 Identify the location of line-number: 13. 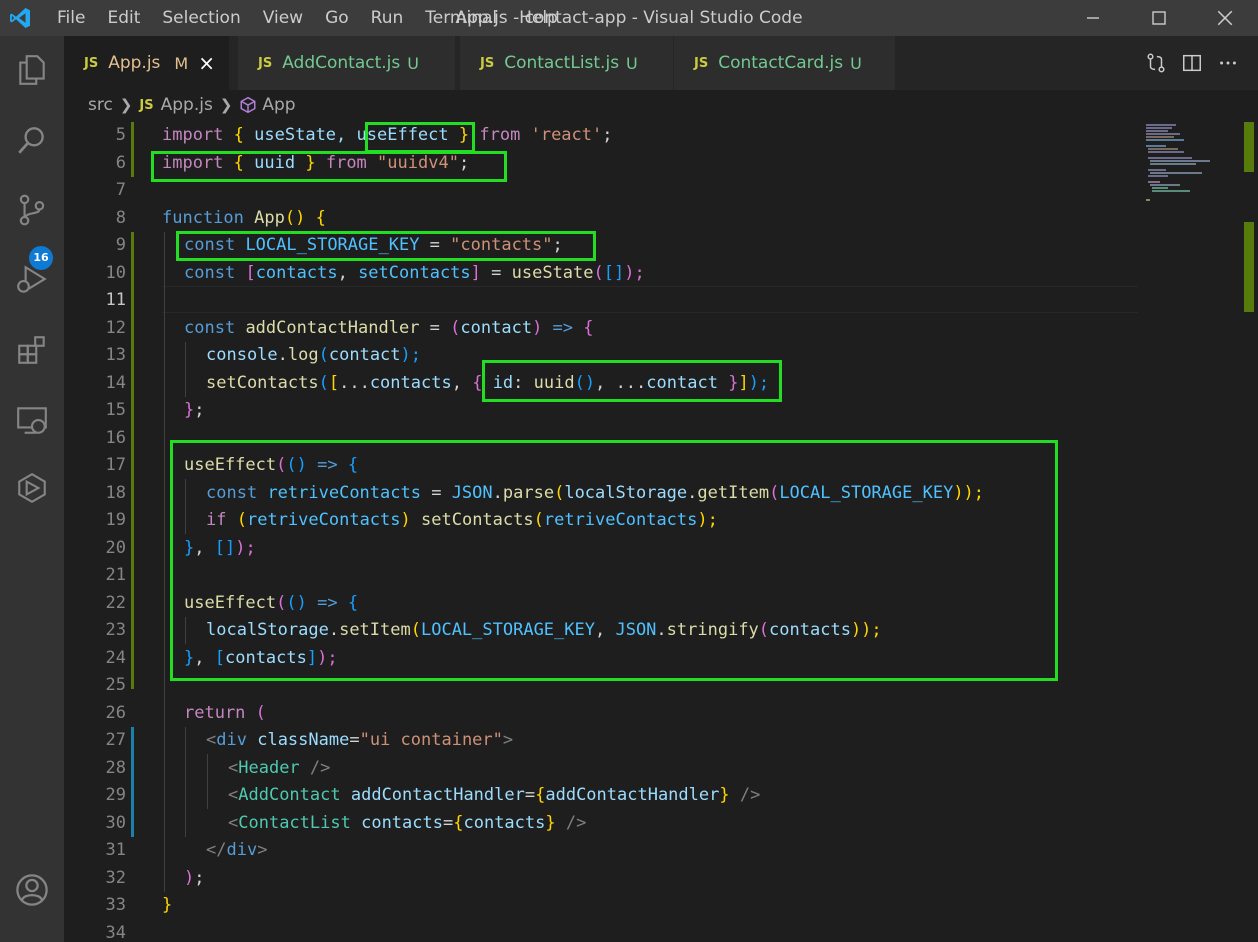
(115, 355).